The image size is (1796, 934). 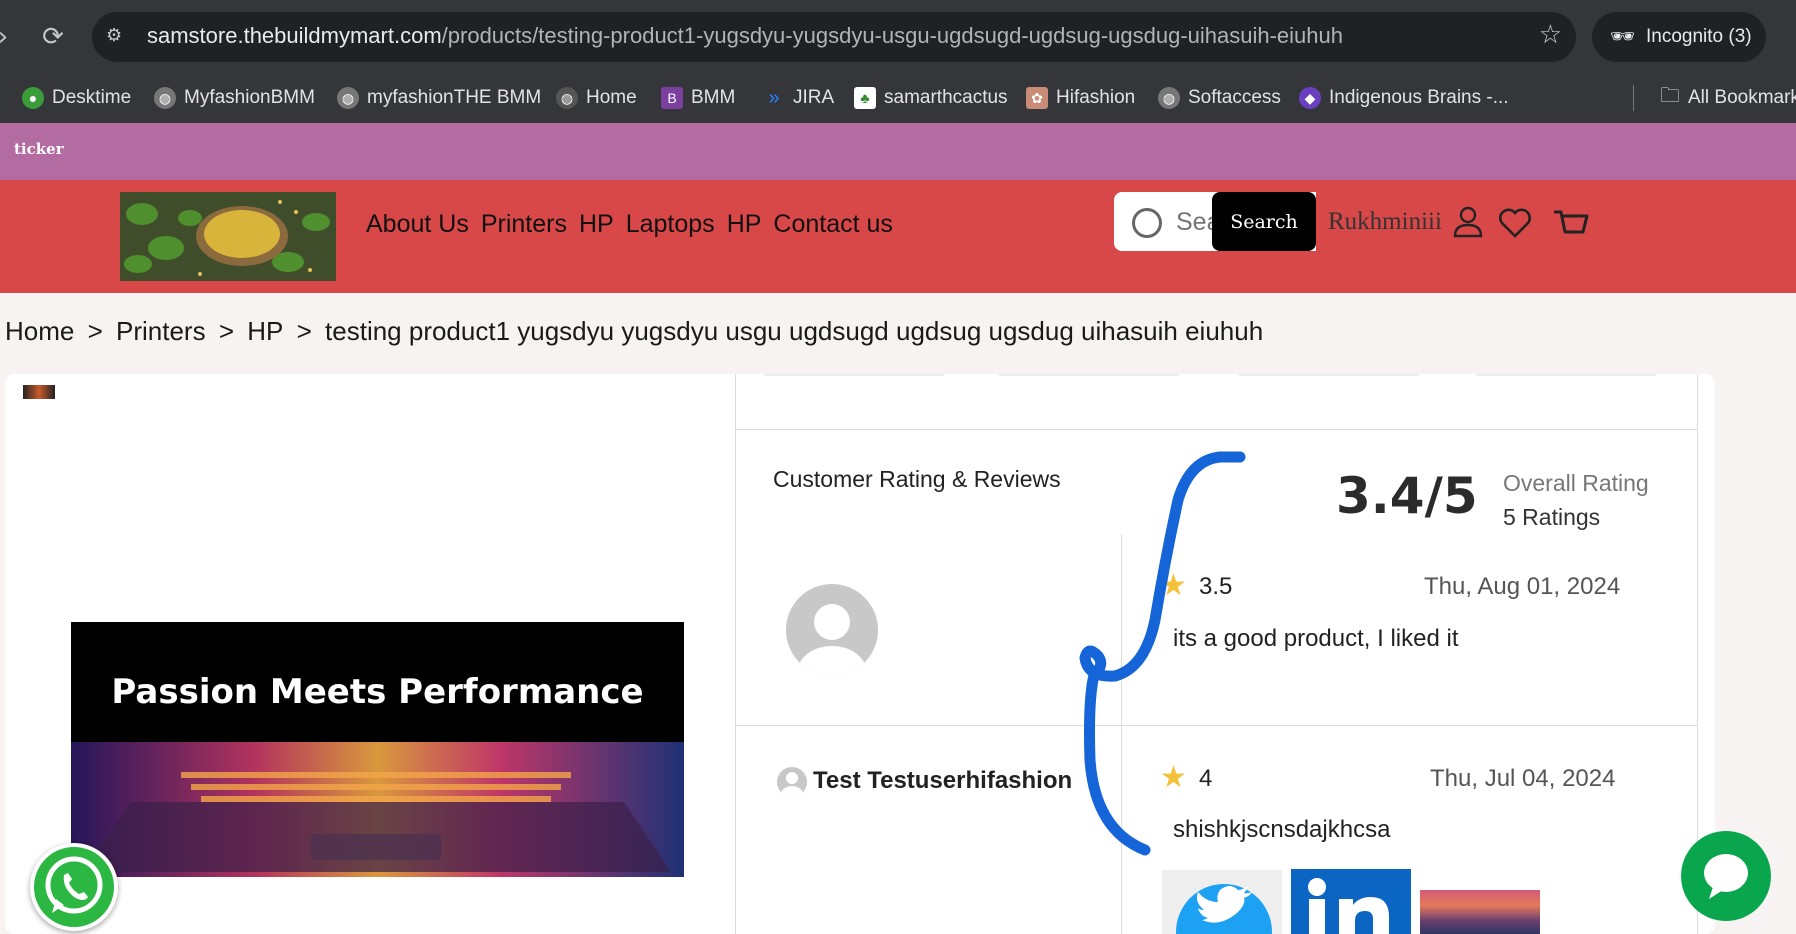 What do you see at coordinates (417, 224) in the screenshot?
I see `nav-about-us: About Us` at bounding box center [417, 224].